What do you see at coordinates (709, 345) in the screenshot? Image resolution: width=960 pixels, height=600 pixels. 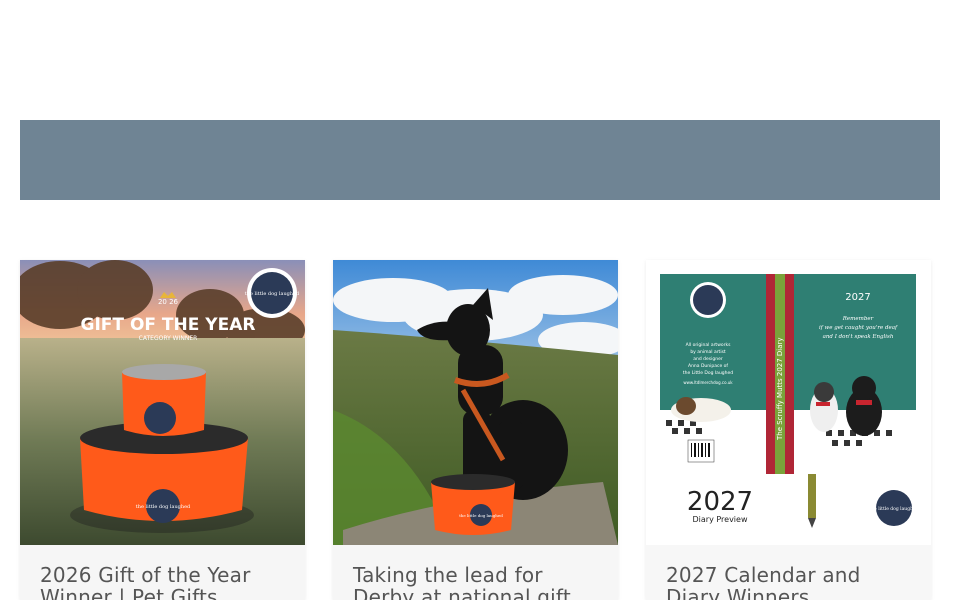 I see `cover-credit-1: All original artworks` at bounding box center [709, 345].